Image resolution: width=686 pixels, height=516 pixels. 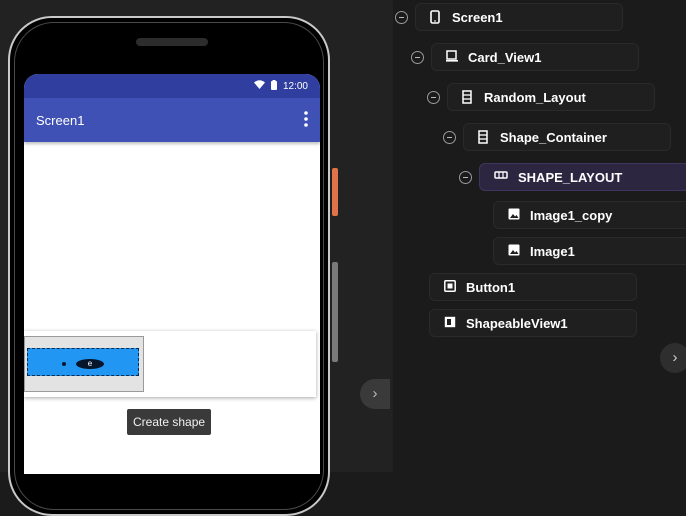 What do you see at coordinates (335, 192) in the screenshot?
I see `phone-side-button` at bounding box center [335, 192].